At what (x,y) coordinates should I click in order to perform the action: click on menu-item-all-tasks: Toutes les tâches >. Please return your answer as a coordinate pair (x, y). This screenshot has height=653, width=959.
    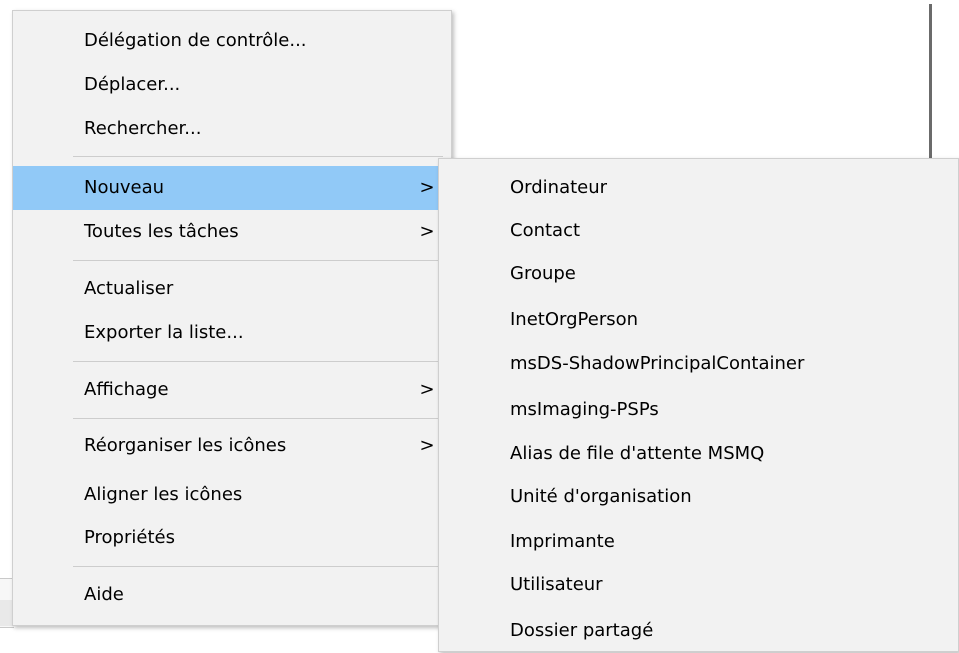
    Looking at the image, I should click on (232, 232).